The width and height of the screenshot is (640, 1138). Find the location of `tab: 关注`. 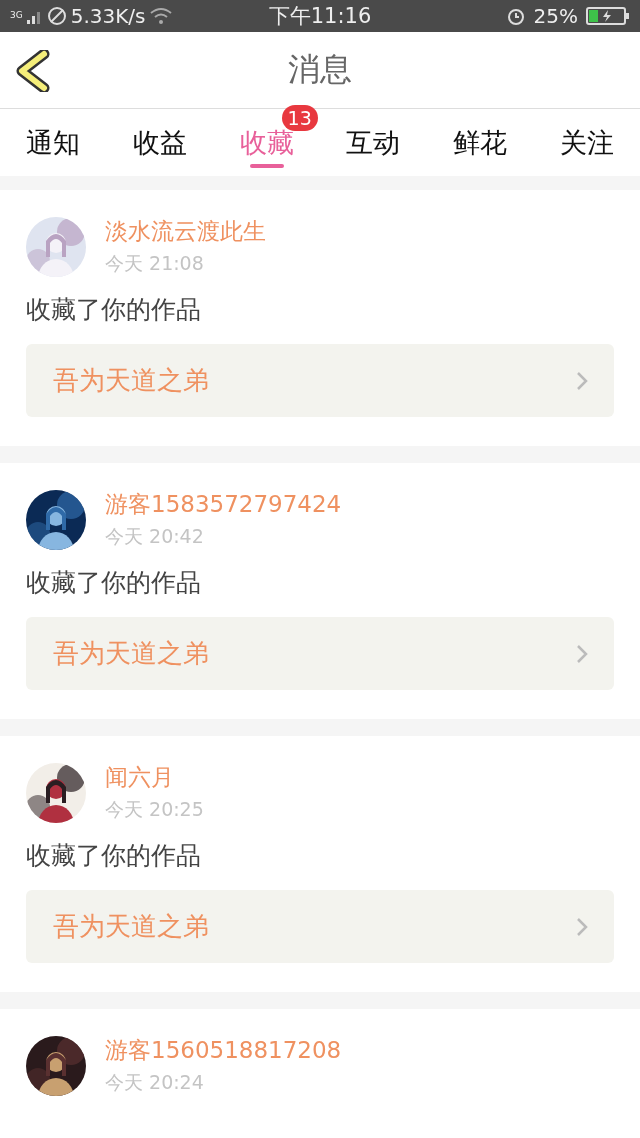

tab: 关注 is located at coordinates (586, 142).